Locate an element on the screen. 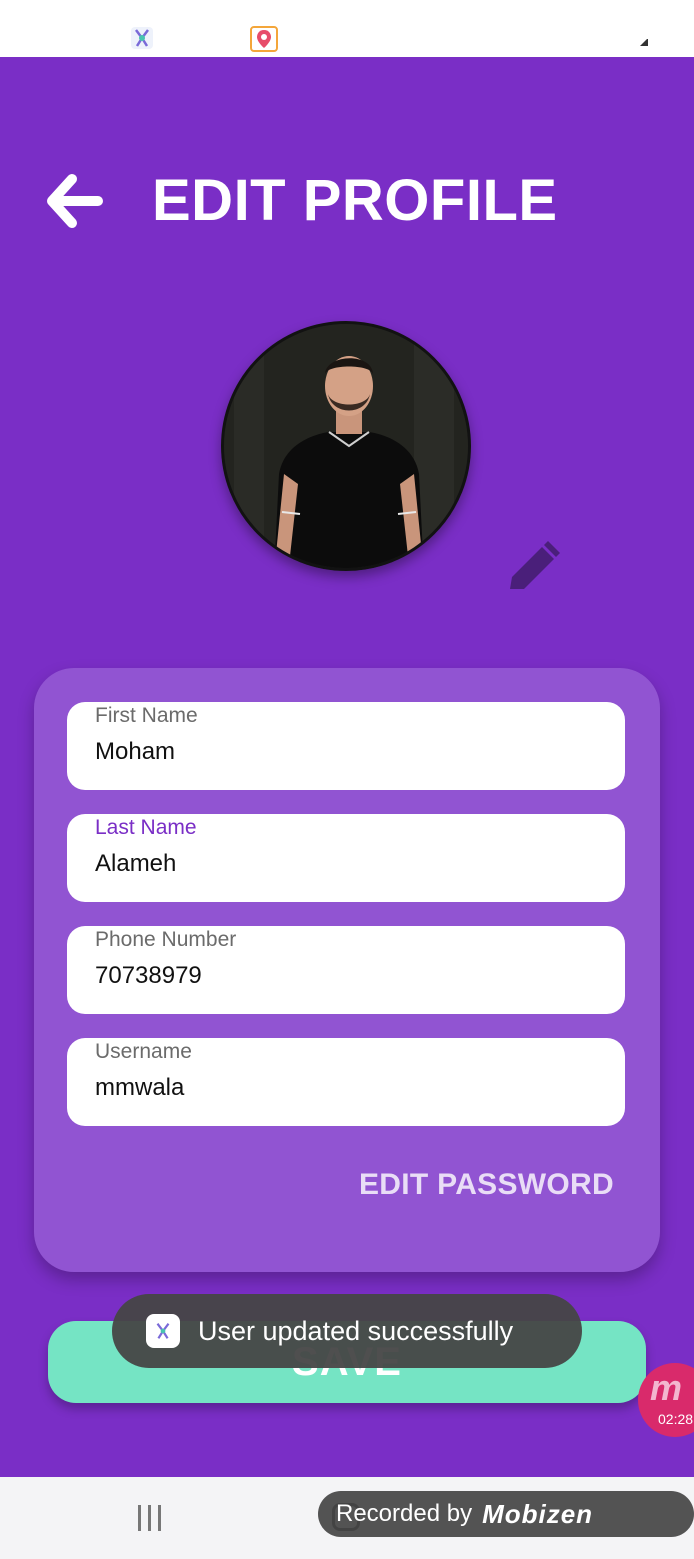 The height and width of the screenshot is (1559, 694). recorder-logo-icon: m is located at coordinates (666, 1387).